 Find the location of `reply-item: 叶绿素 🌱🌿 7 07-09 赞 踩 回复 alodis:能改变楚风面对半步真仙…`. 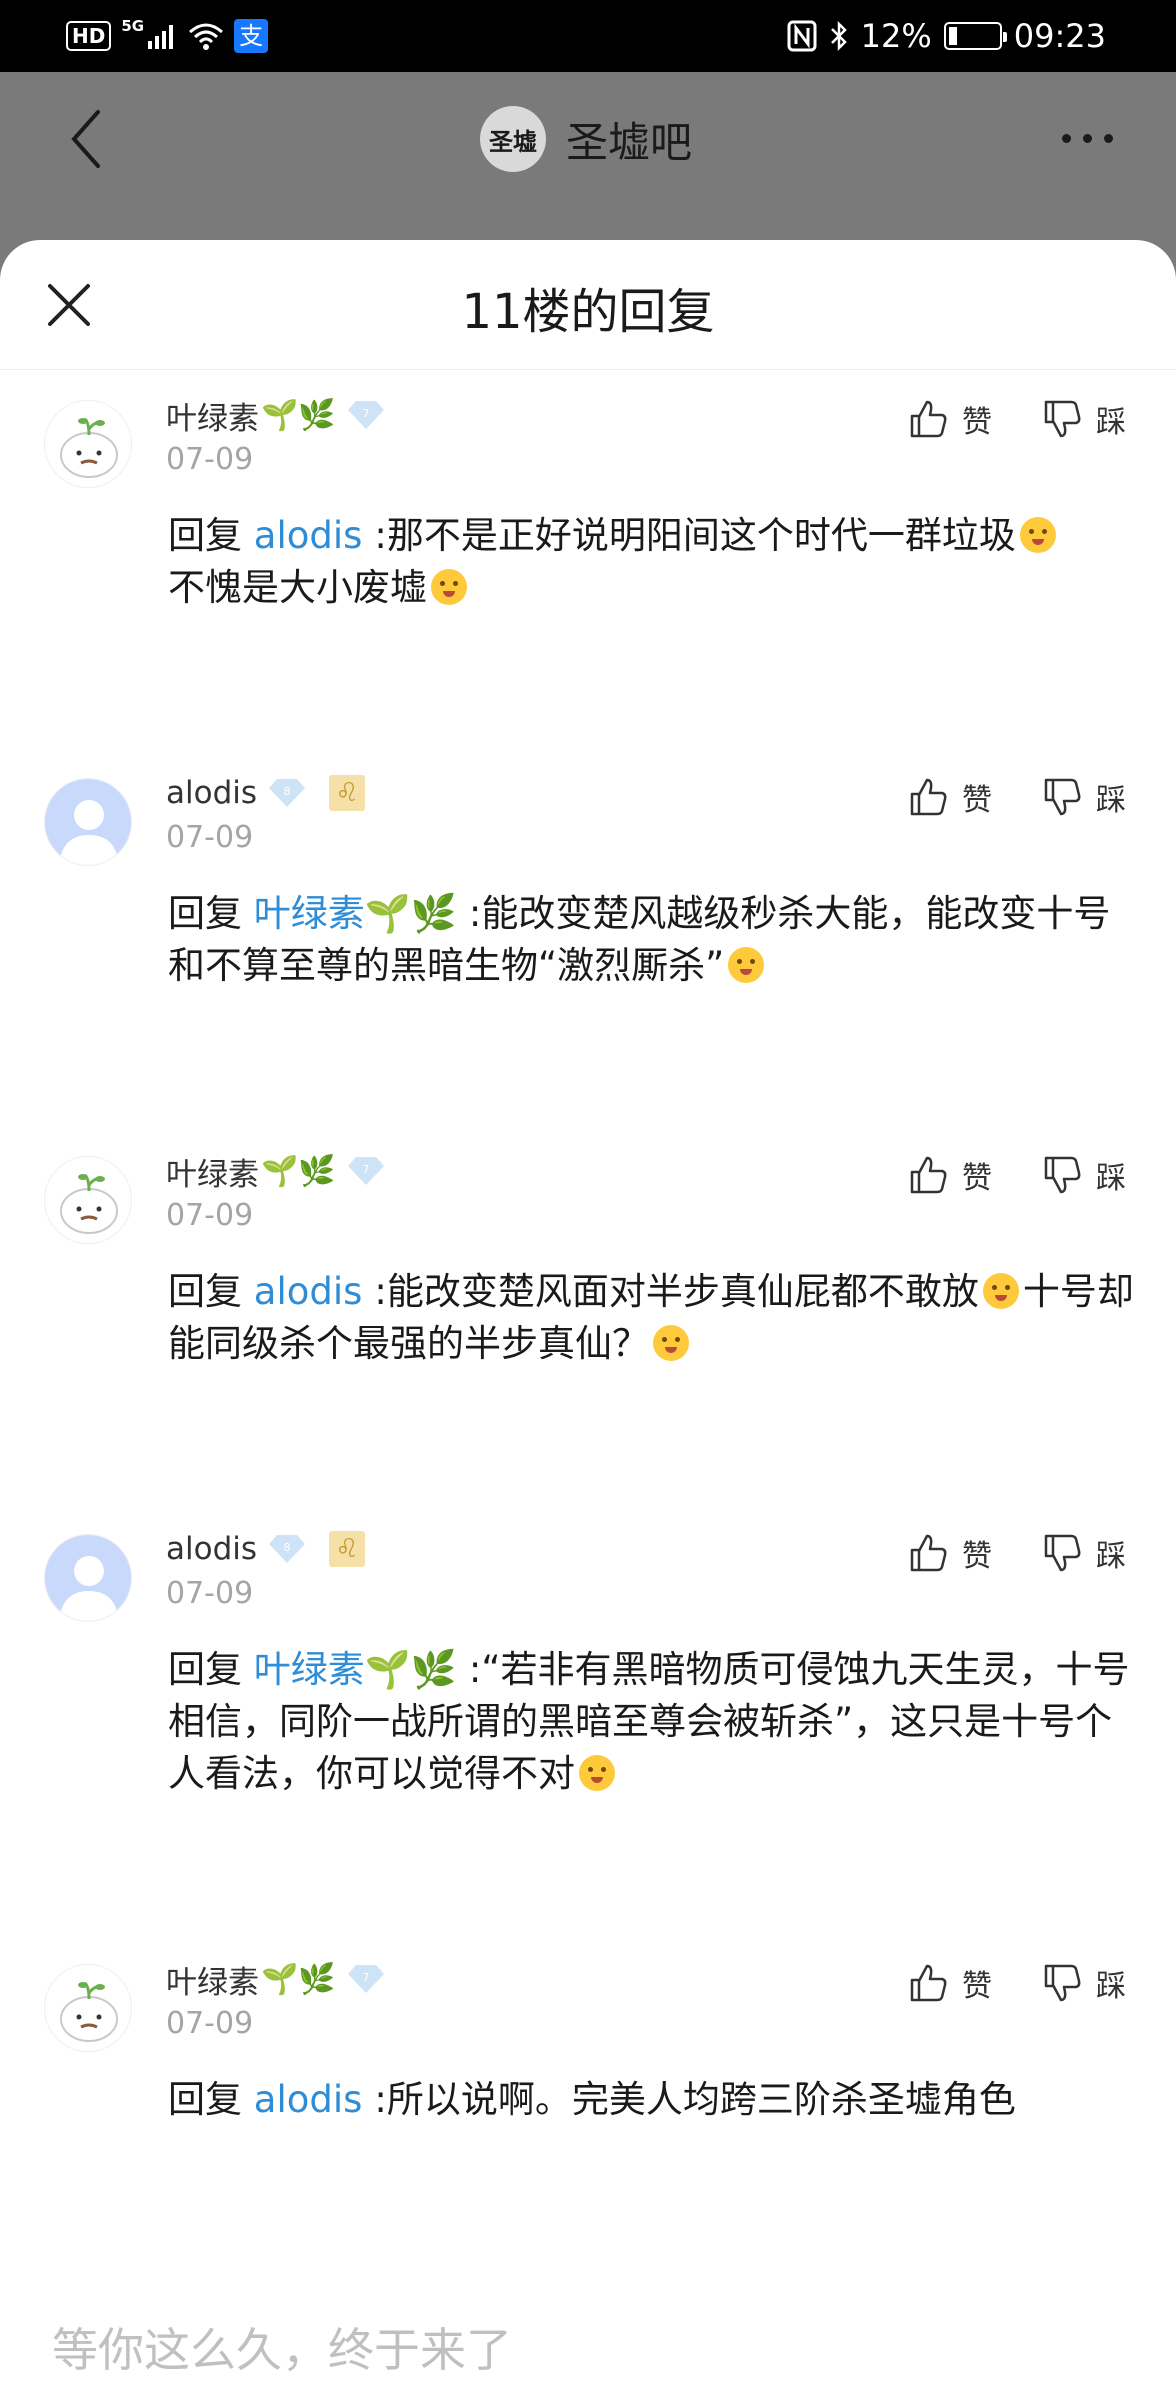

reply-item: 叶绿素 🌱🌿 7 07-09 赞 踩 回复 alodis:能改变楚风面对半步真仙… is located at coordinates (588, 1301).